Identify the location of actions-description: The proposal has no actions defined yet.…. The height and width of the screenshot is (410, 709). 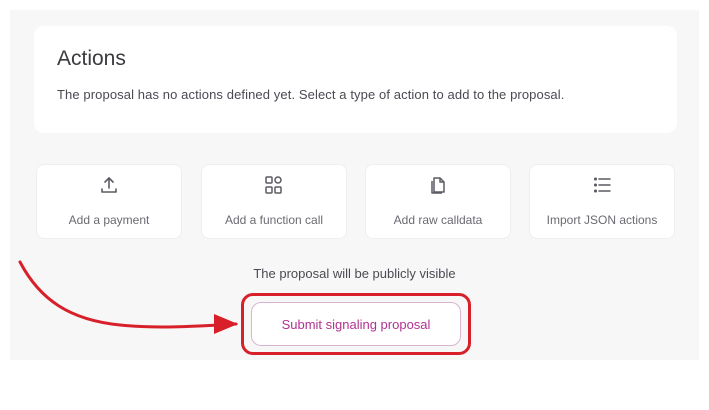
(311, 94).